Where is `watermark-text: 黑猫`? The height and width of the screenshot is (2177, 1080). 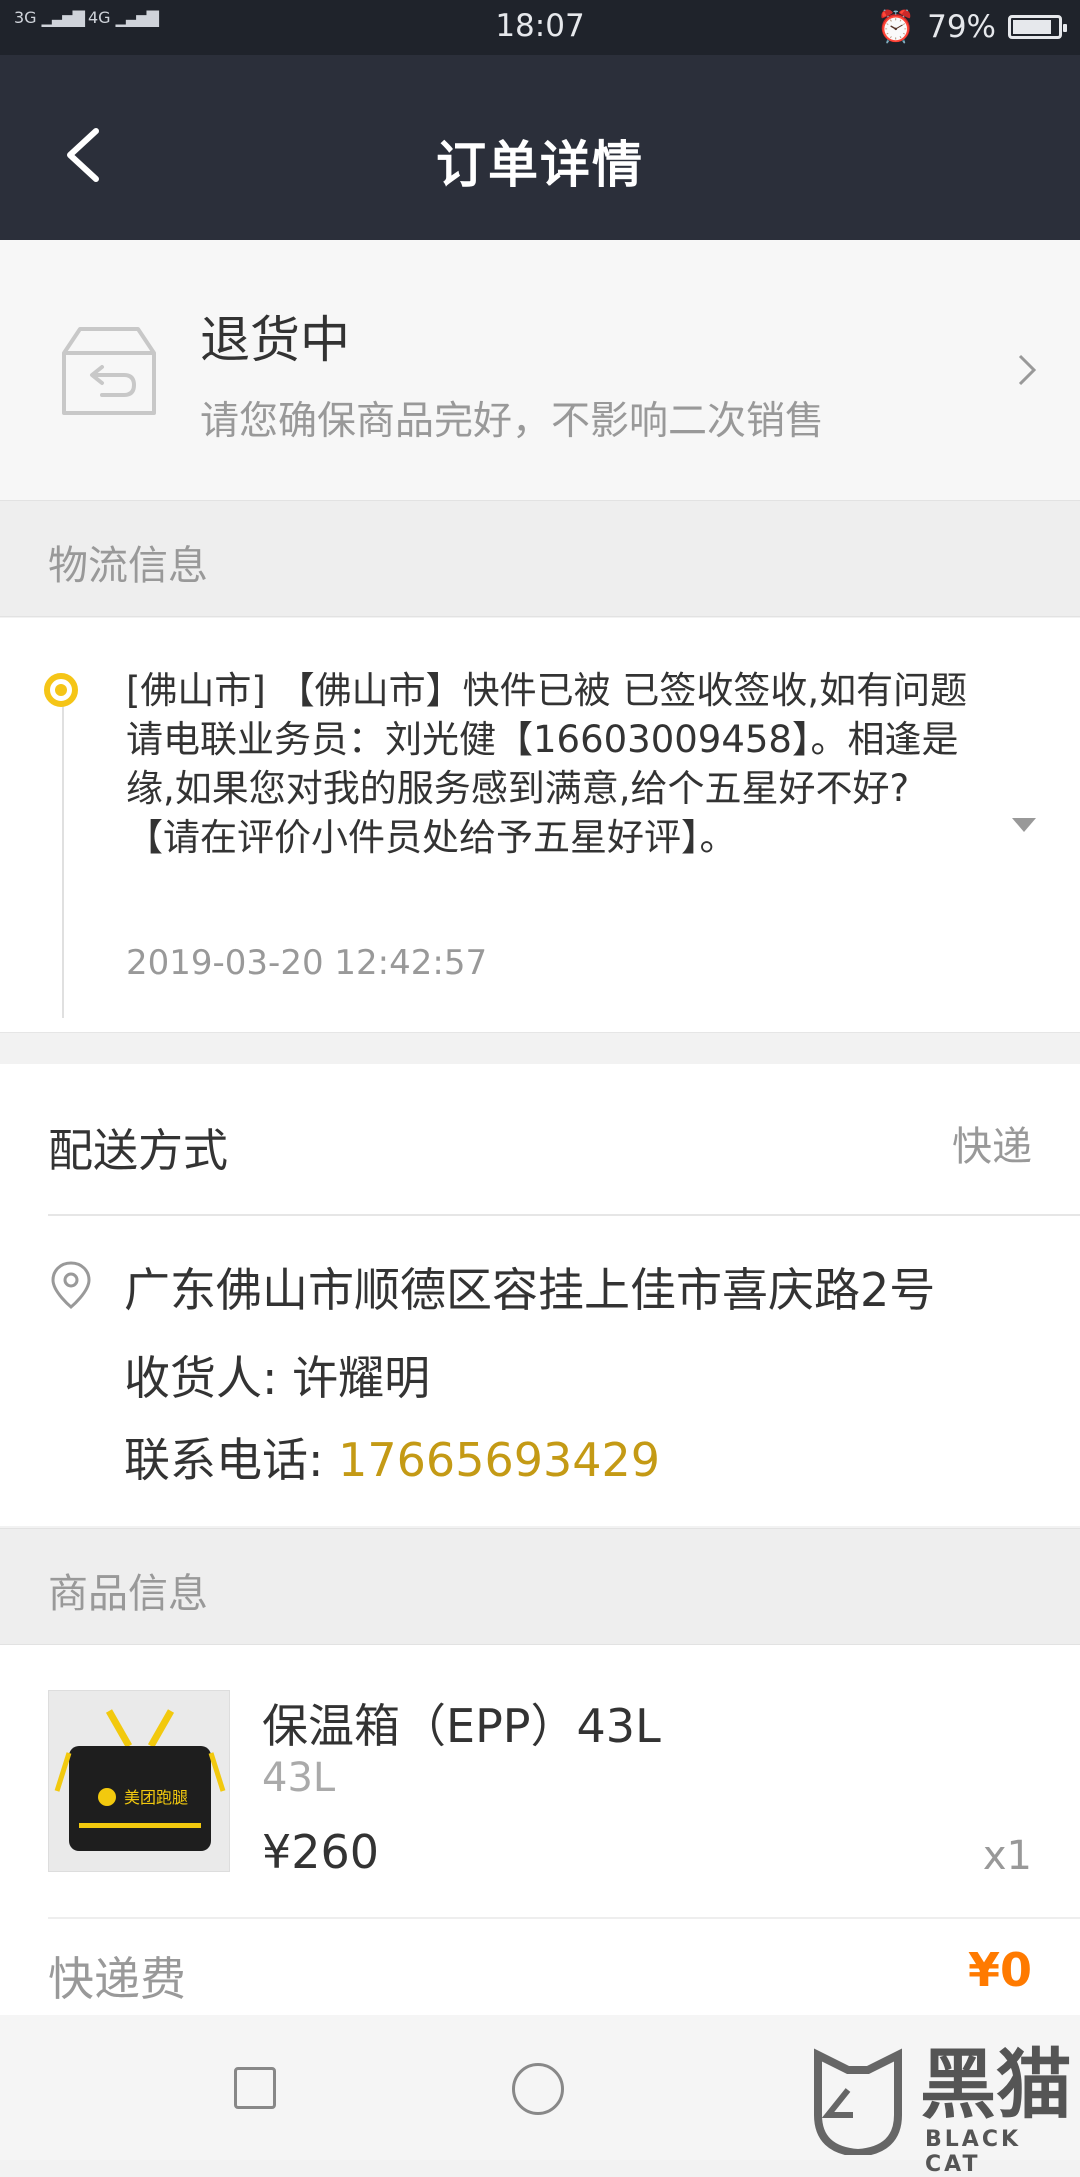
watermark-text: 黑猫 is located at coordinates (996, 2084).